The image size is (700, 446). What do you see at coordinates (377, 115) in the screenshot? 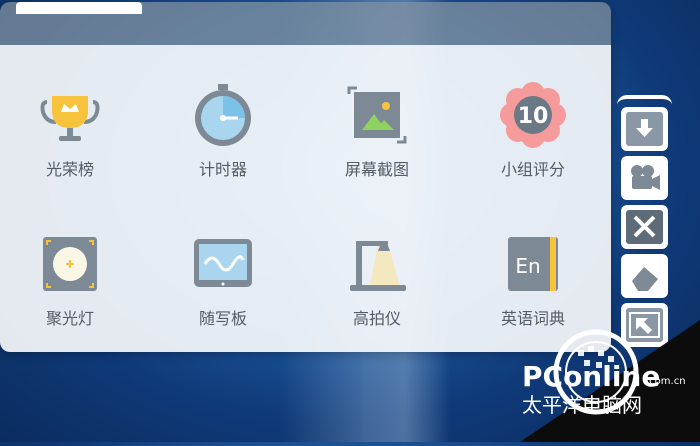
I see `screenshot-icon` at bounding box center [377, 115].